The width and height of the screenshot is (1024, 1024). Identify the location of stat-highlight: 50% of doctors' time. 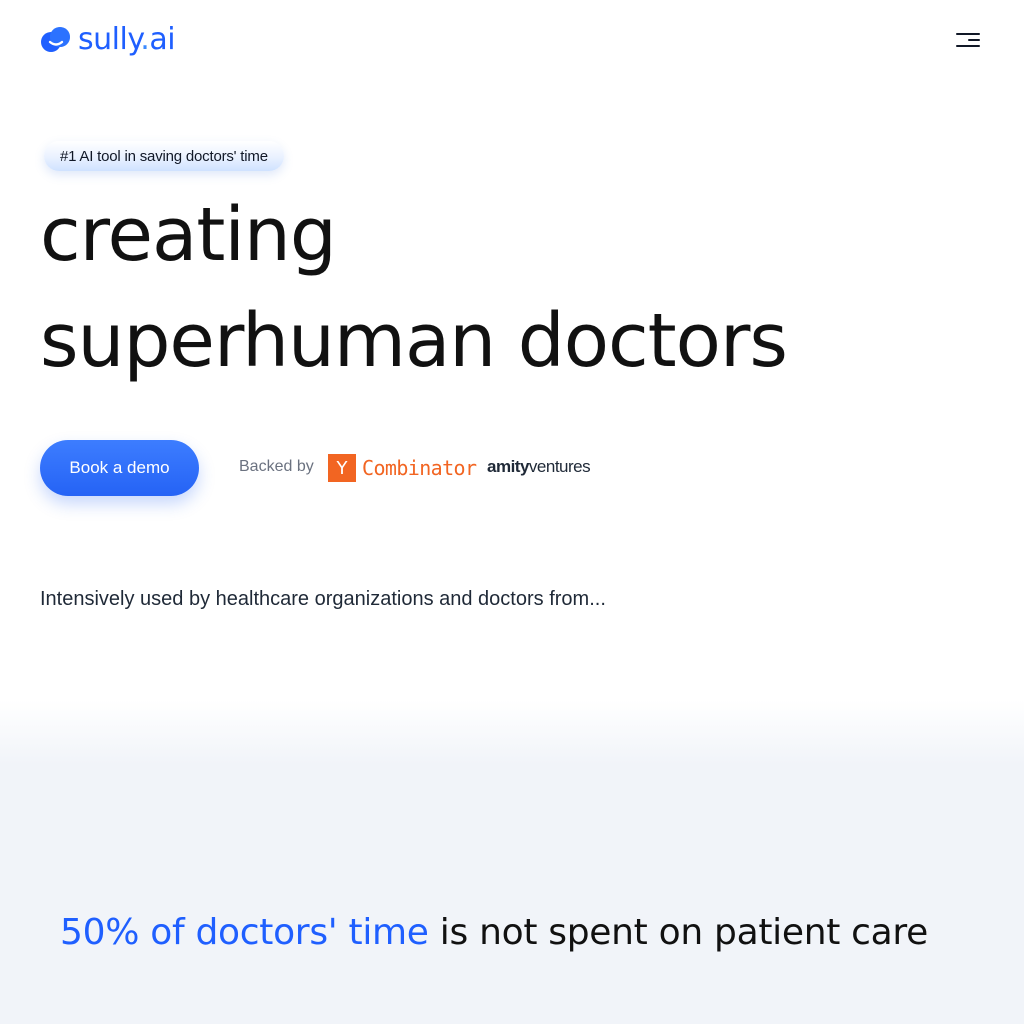
(244, 932).